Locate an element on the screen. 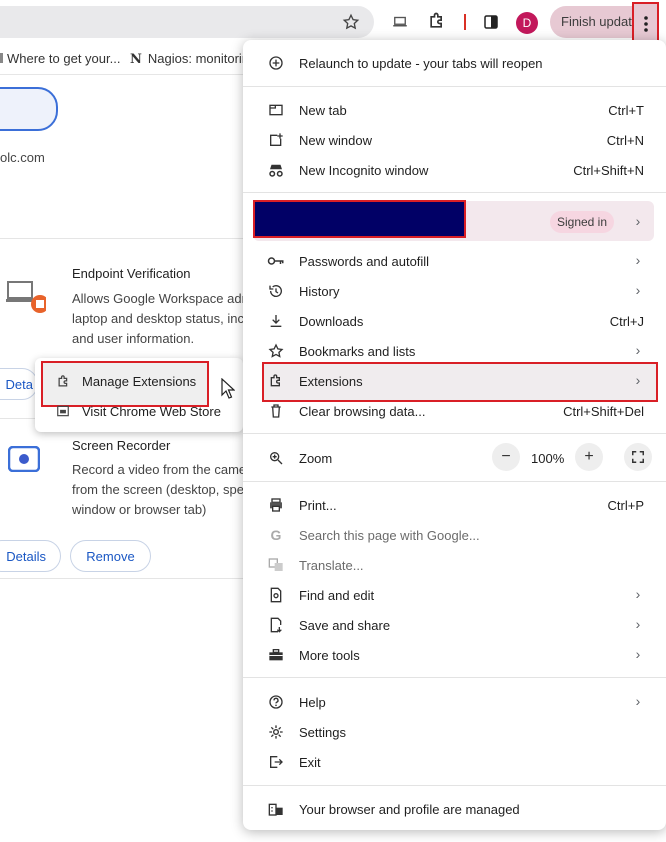 The image size is (666, 842). web-store-icon is located at coordinates (63, 411).